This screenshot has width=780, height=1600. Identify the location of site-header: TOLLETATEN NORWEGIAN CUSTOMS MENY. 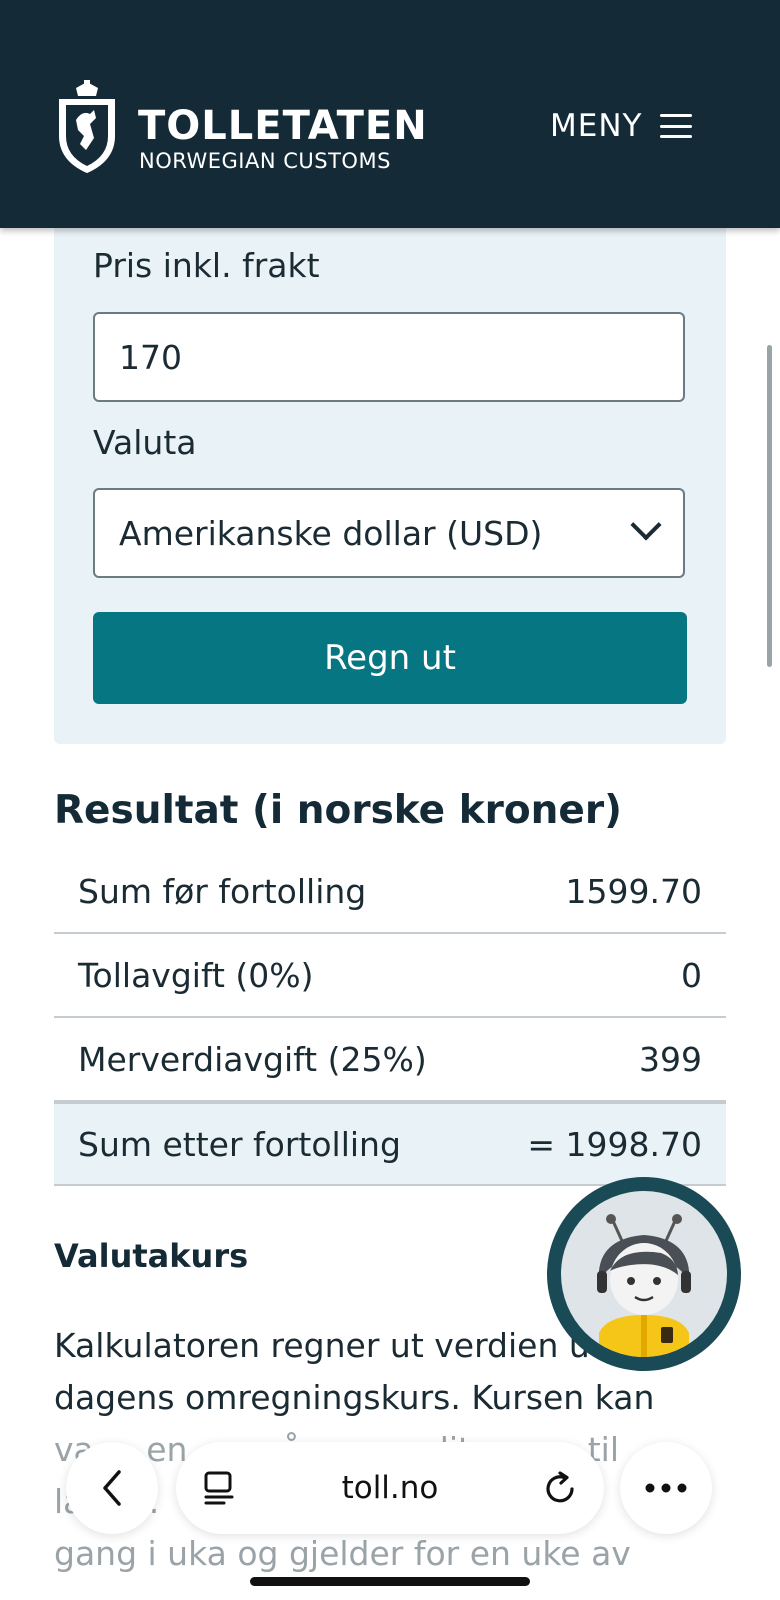
(390, 114).